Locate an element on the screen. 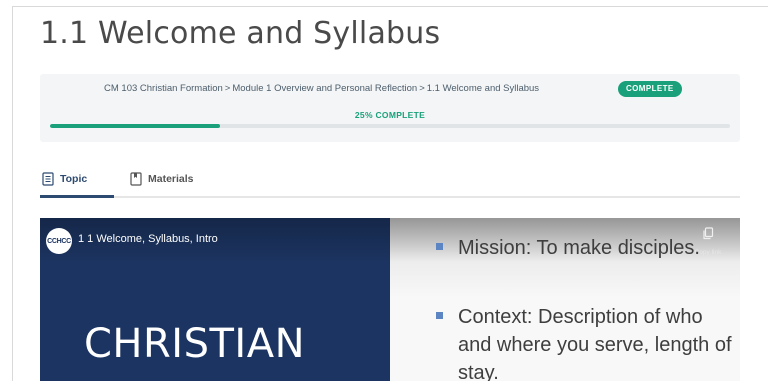 Image resolution: width=768 pixels, height=381 pixels. bookmark-icon is located at coordinates (136, 179).